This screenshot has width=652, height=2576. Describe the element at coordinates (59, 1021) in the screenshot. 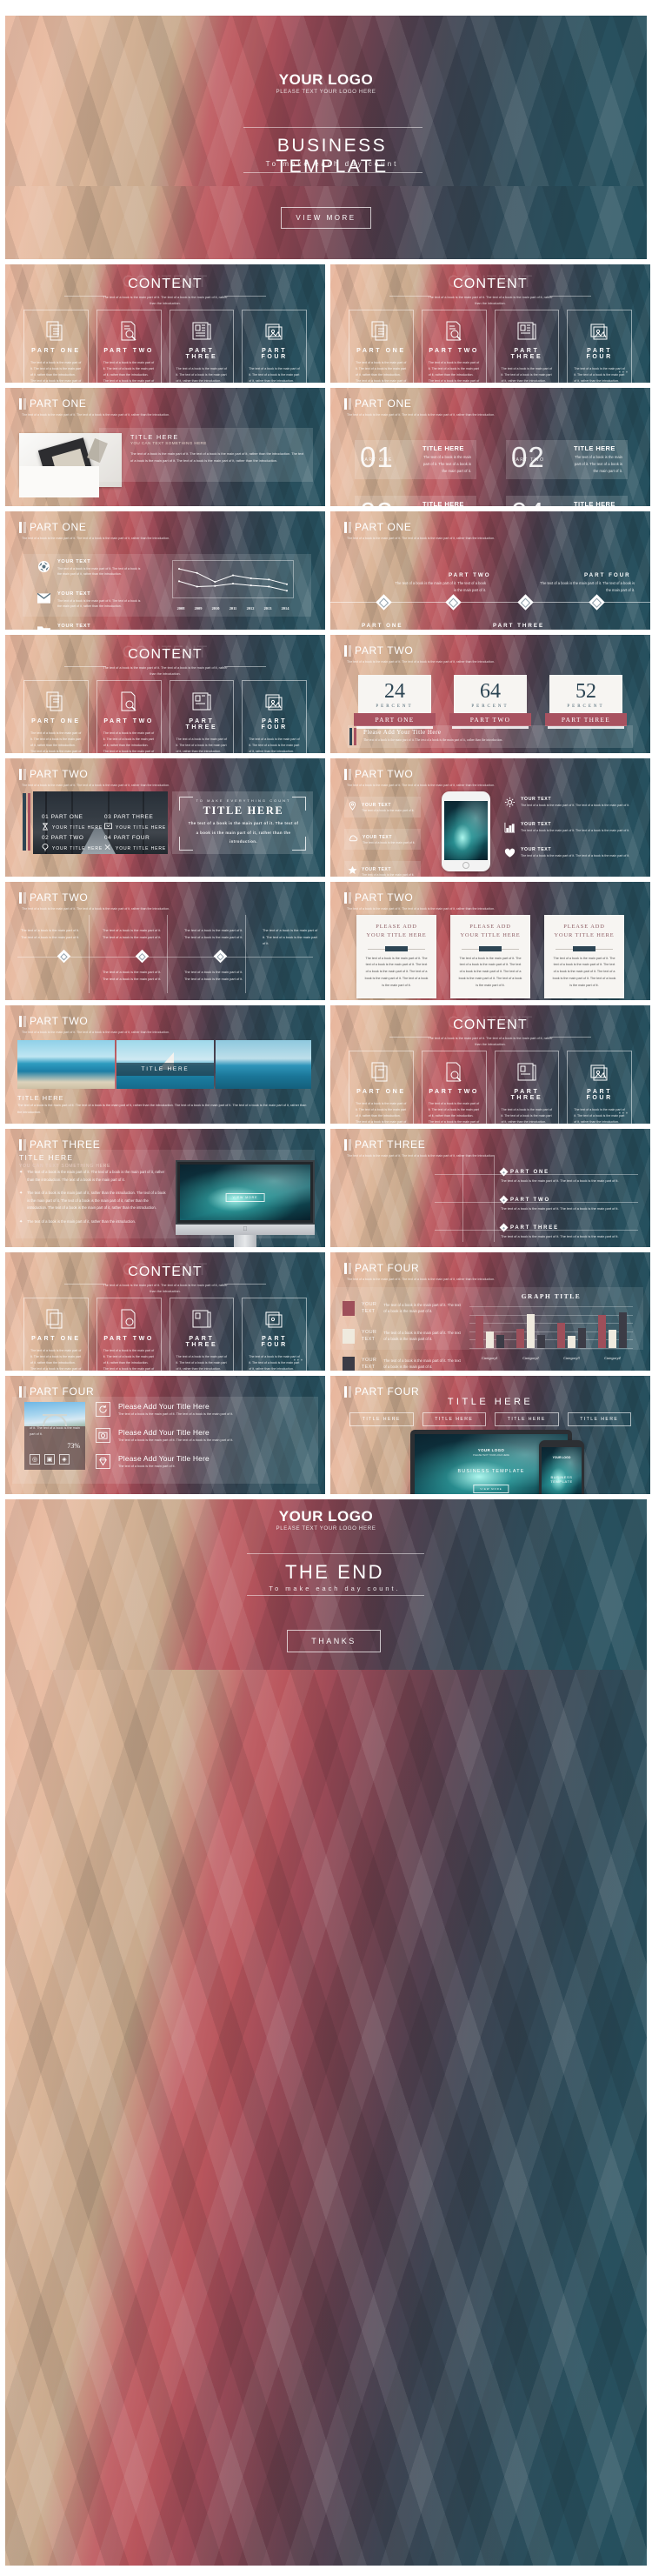

I see `section-header-label: PART TWO` at that location.